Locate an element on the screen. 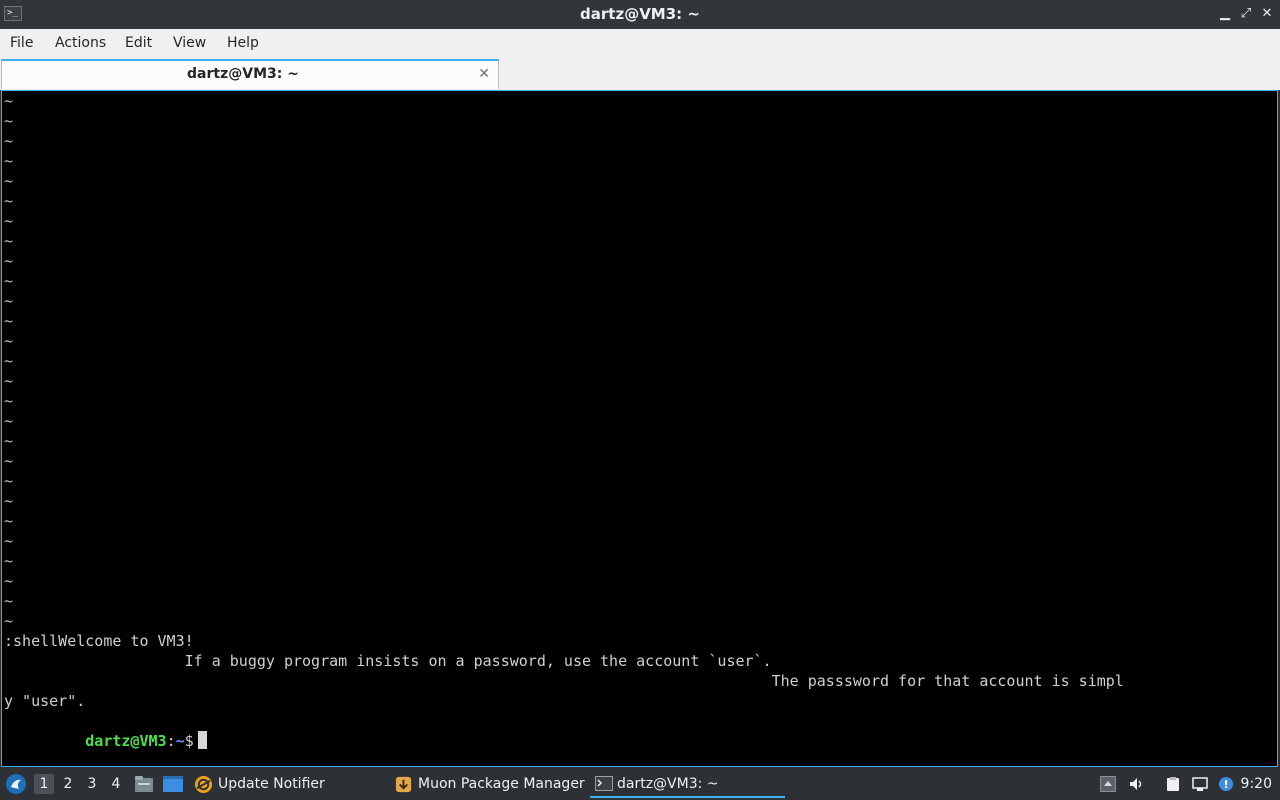 Image resolution: width=1280 pixels, height=800 pixels. task-label: Update Notifier is located at coordinates (271, 784).